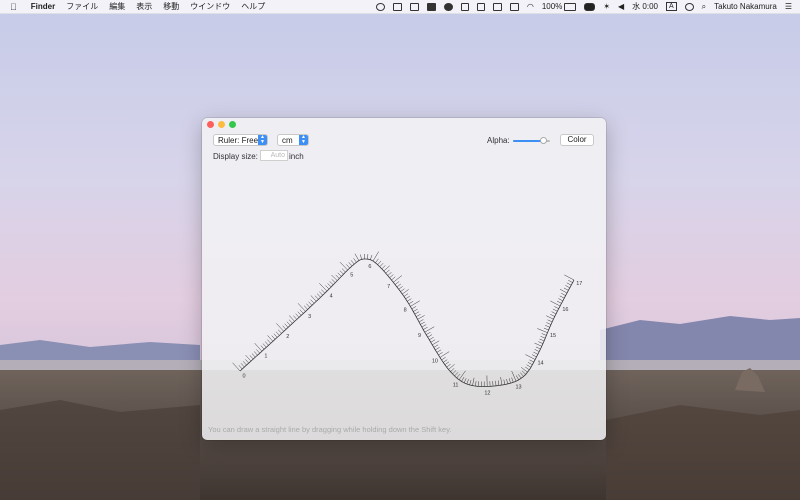 This screenshot has width=800, height=500. What do you see at coordinates (745, 6) in the screenshot?
I see `menu-user-name: Takuto Nakamura` at bounding box center [745, 6].